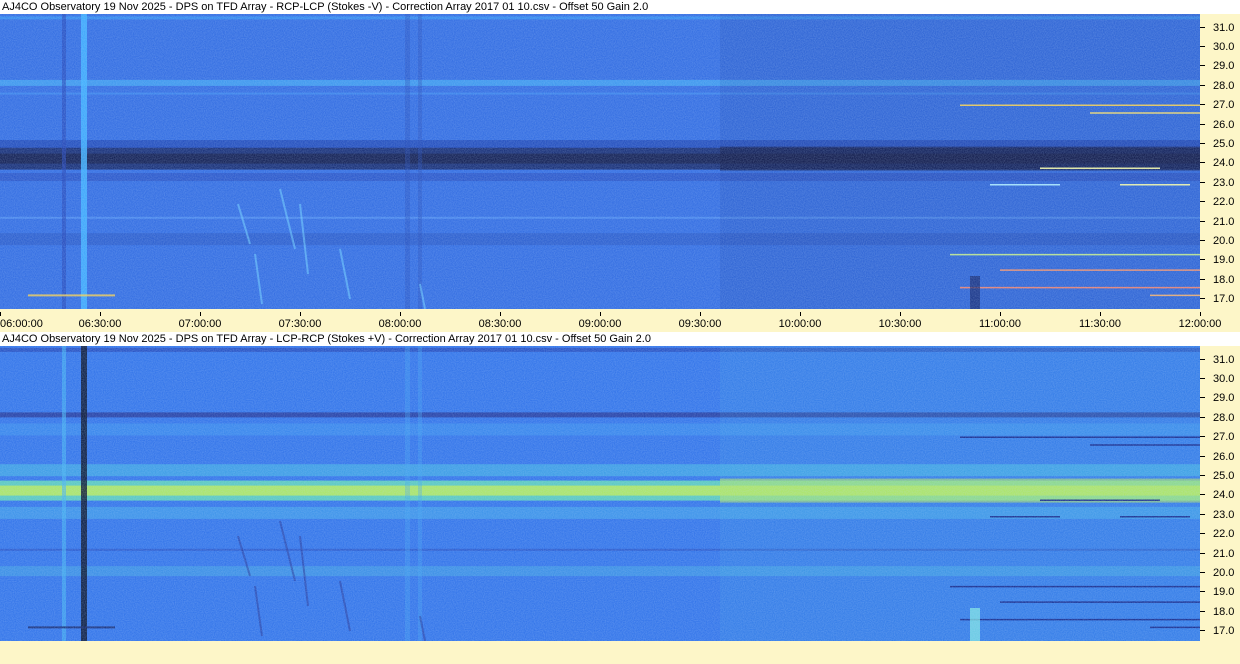  I want to click on y-tick-top-0: 31.0, so click(1220, 28).